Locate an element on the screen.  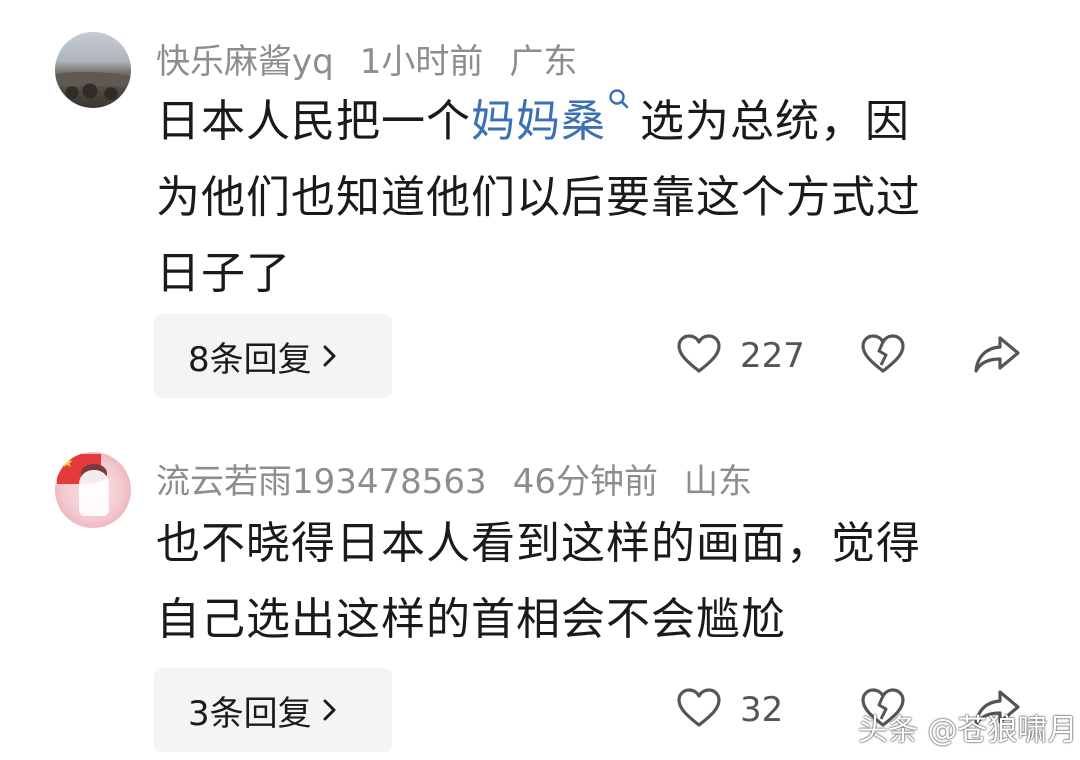
avatar: ★ is located at coordinates (93, 490).